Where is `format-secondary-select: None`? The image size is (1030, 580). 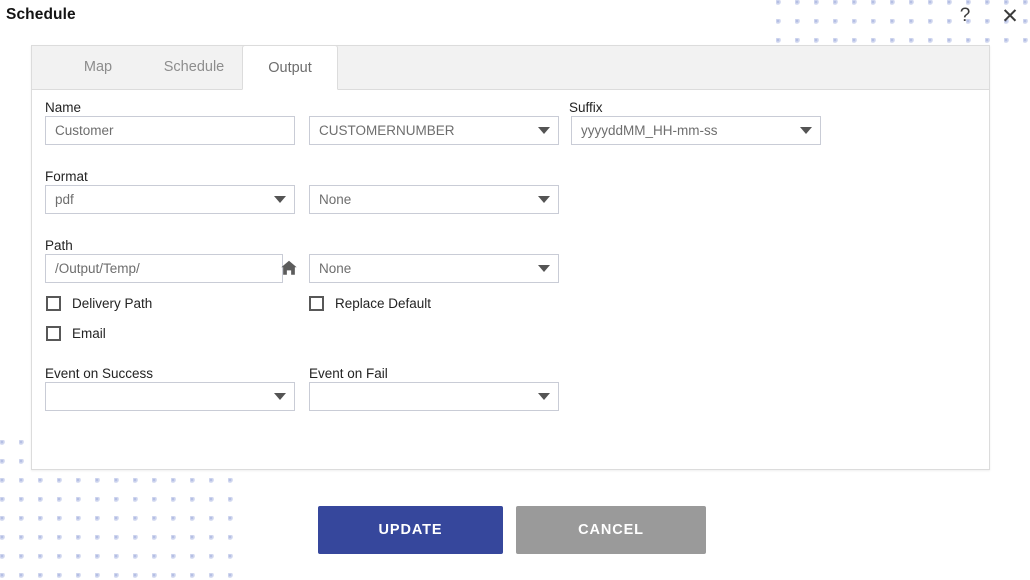 format-secondary-select: None is located at coordinates (434, 199).